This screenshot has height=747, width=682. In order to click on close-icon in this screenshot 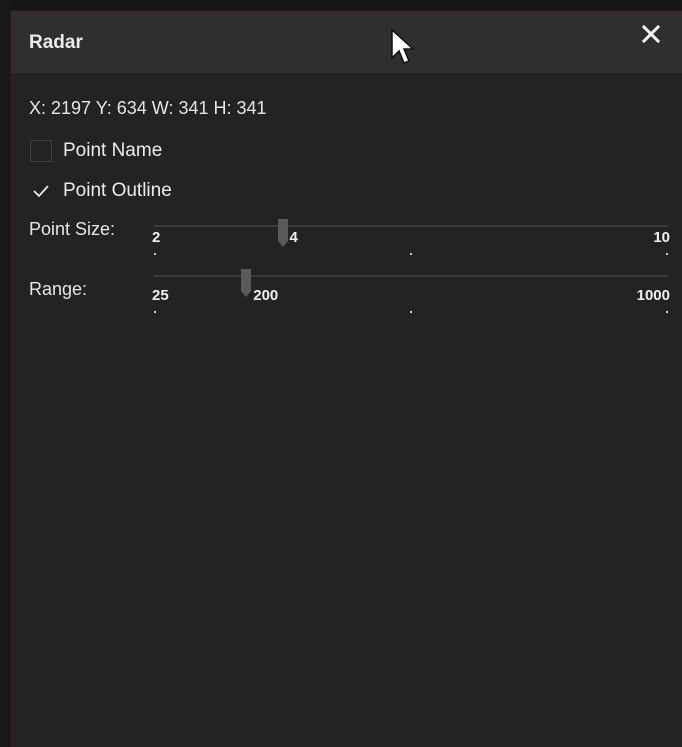, I will do `click(651, 34)`.